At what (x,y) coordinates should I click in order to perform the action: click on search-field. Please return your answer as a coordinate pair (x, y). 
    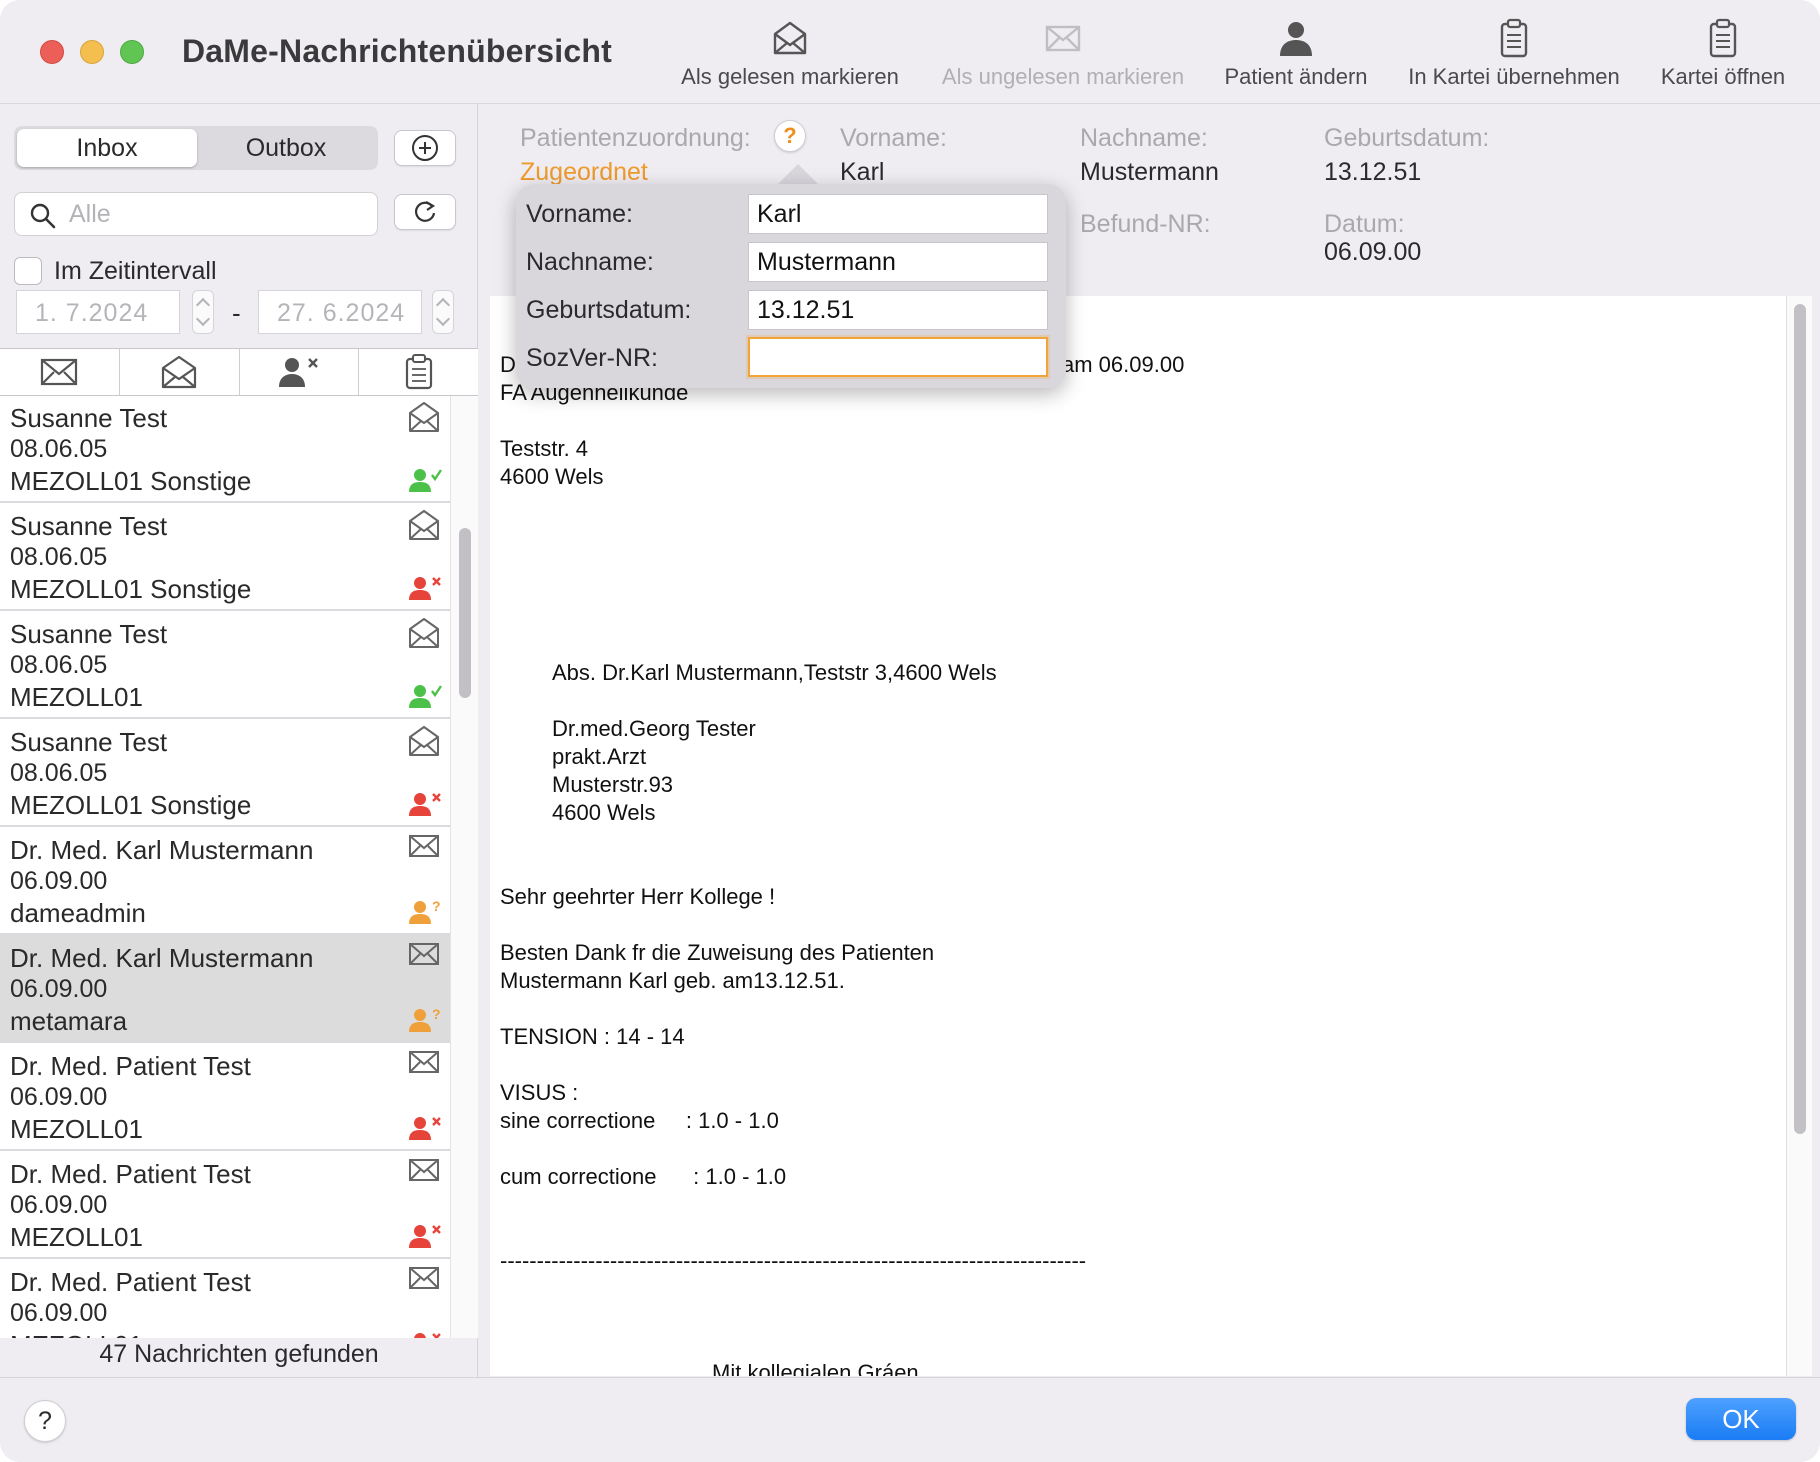
    Looking at the image, I should click on (196, 214).